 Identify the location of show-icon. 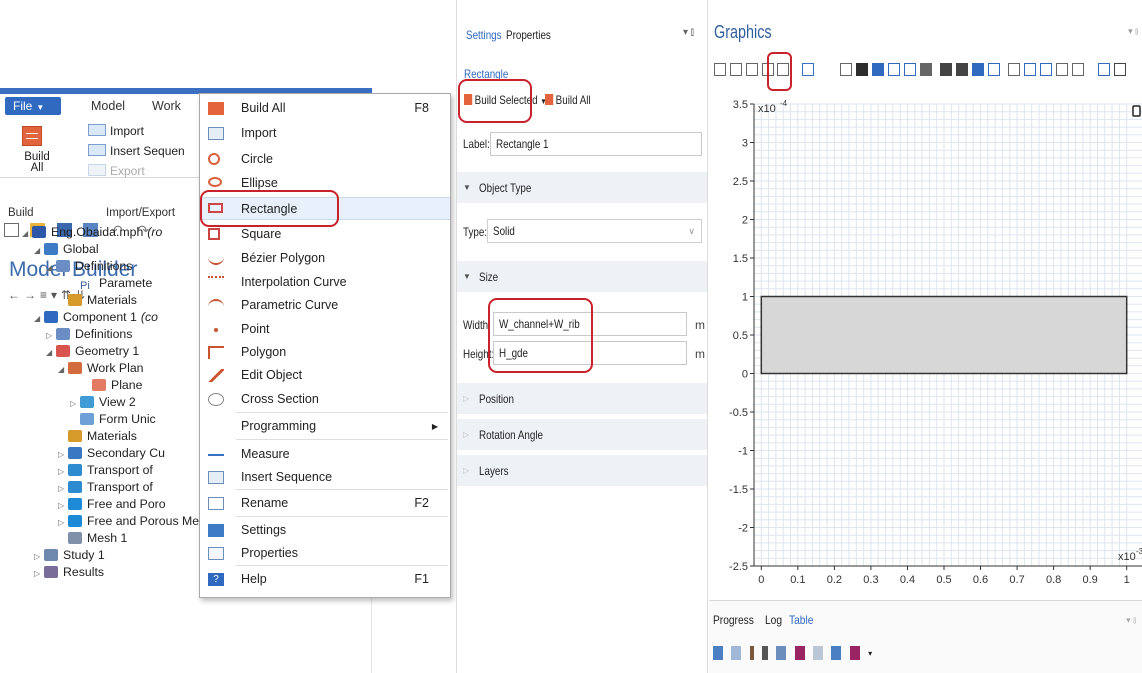
(1046, 69).